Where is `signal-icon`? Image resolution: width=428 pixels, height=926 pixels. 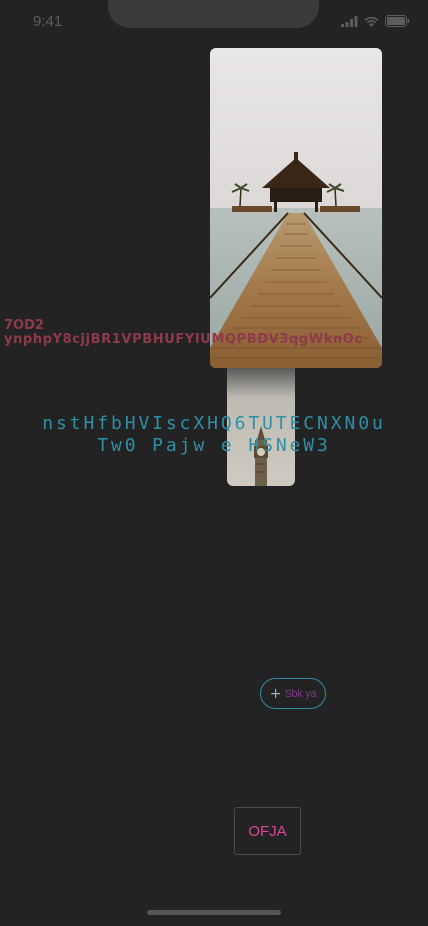 signal-icon is located at coordinates (349, 21).